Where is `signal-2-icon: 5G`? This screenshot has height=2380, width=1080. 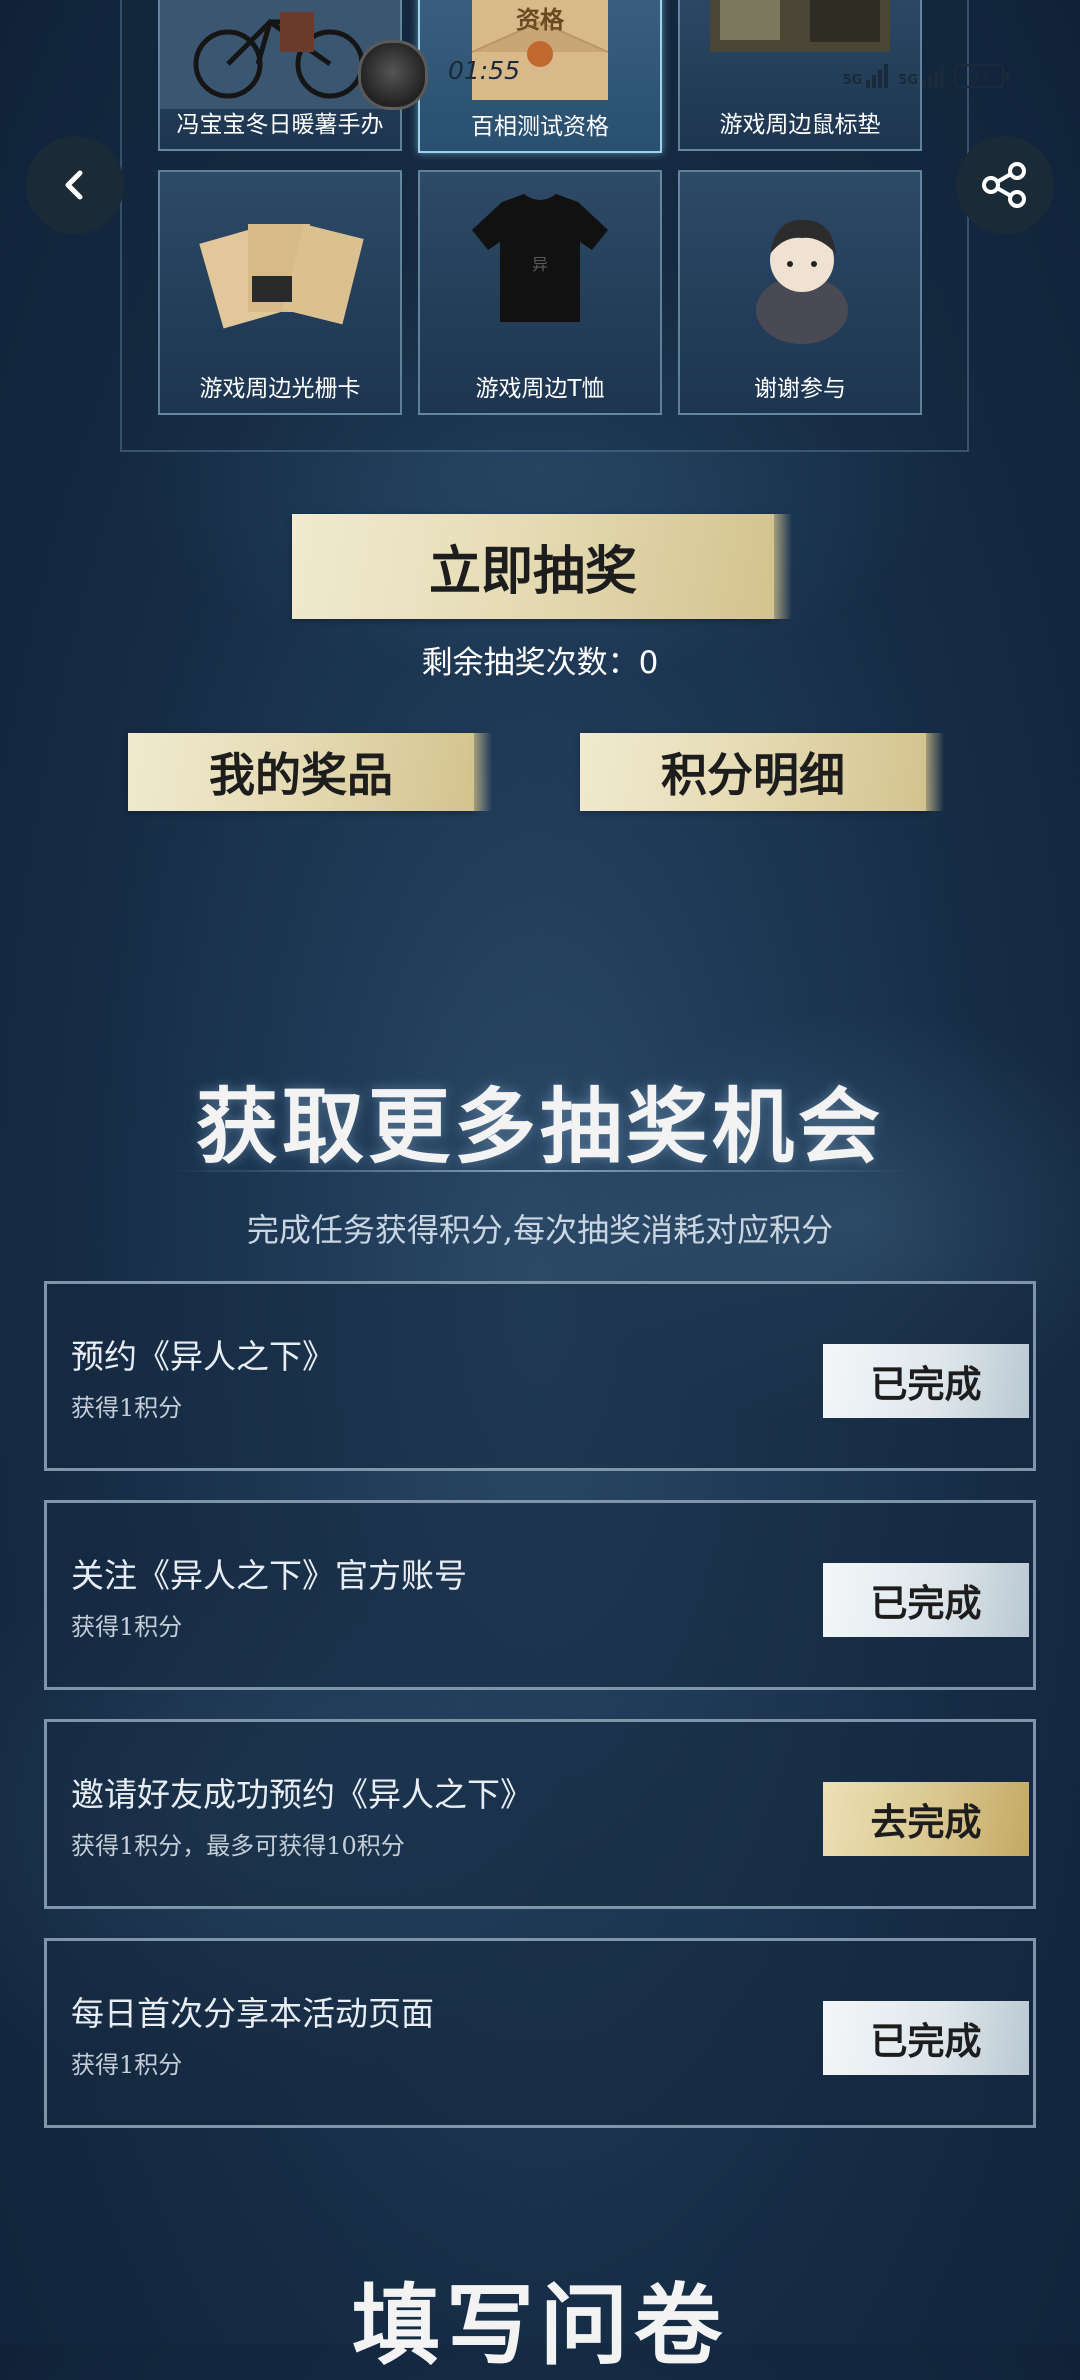
signal-2-icon: 5G is located at coordinates (921, 76).